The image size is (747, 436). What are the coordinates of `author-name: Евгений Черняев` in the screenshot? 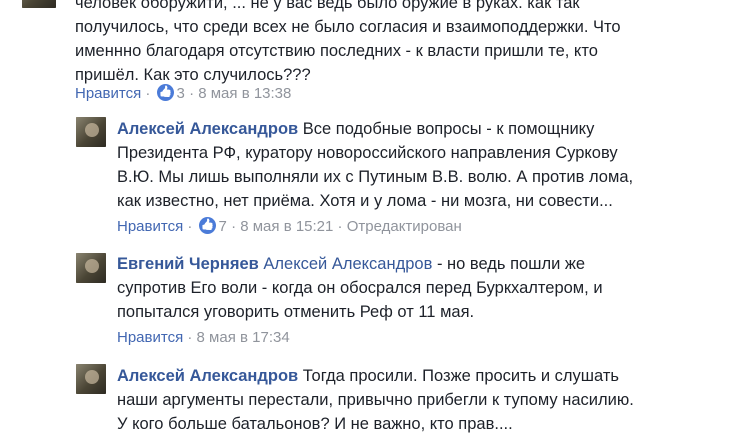 It's located at (188, 264).